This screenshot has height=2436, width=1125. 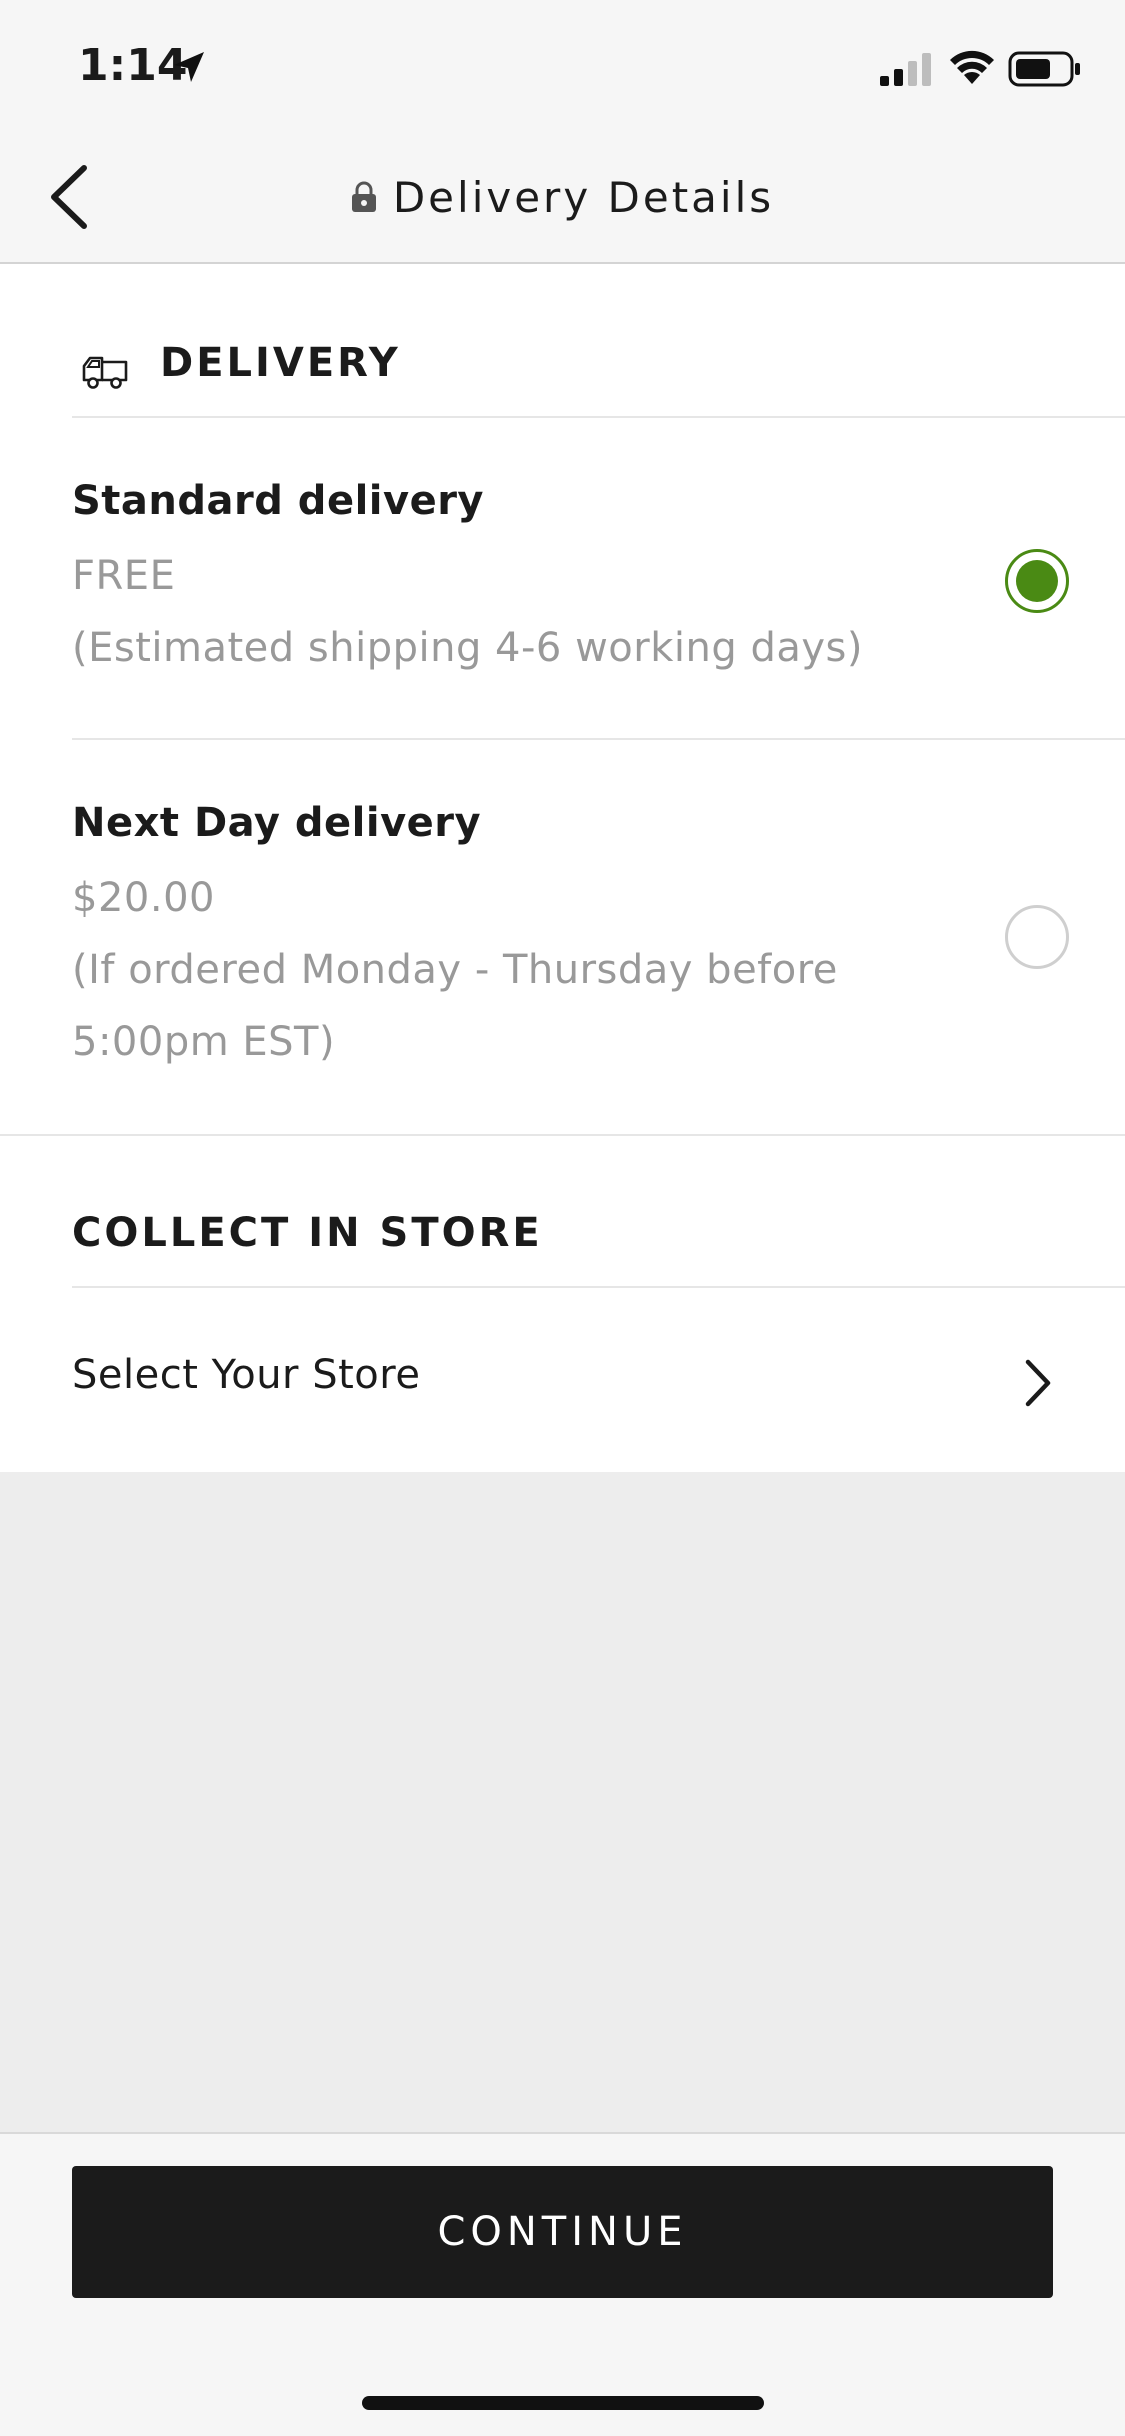 I want to click on battery-icon, so click(x=1044, y=69).